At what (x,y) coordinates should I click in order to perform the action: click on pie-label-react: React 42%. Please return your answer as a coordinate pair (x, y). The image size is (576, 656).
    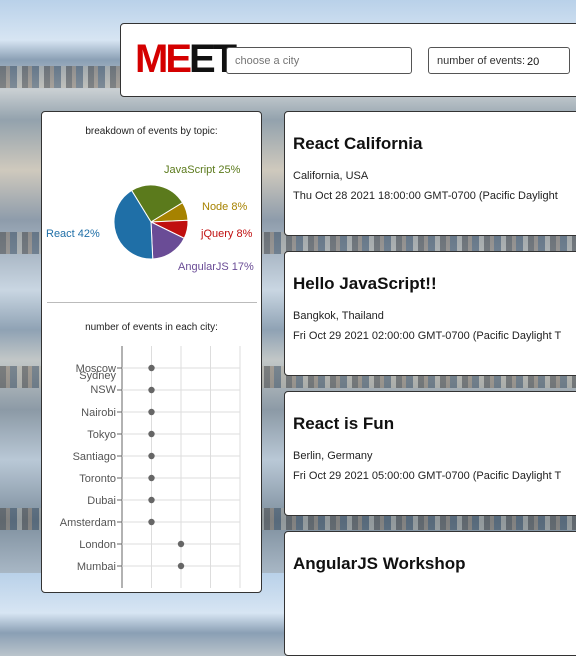
    Looking at the image, I should click on (73, 234).